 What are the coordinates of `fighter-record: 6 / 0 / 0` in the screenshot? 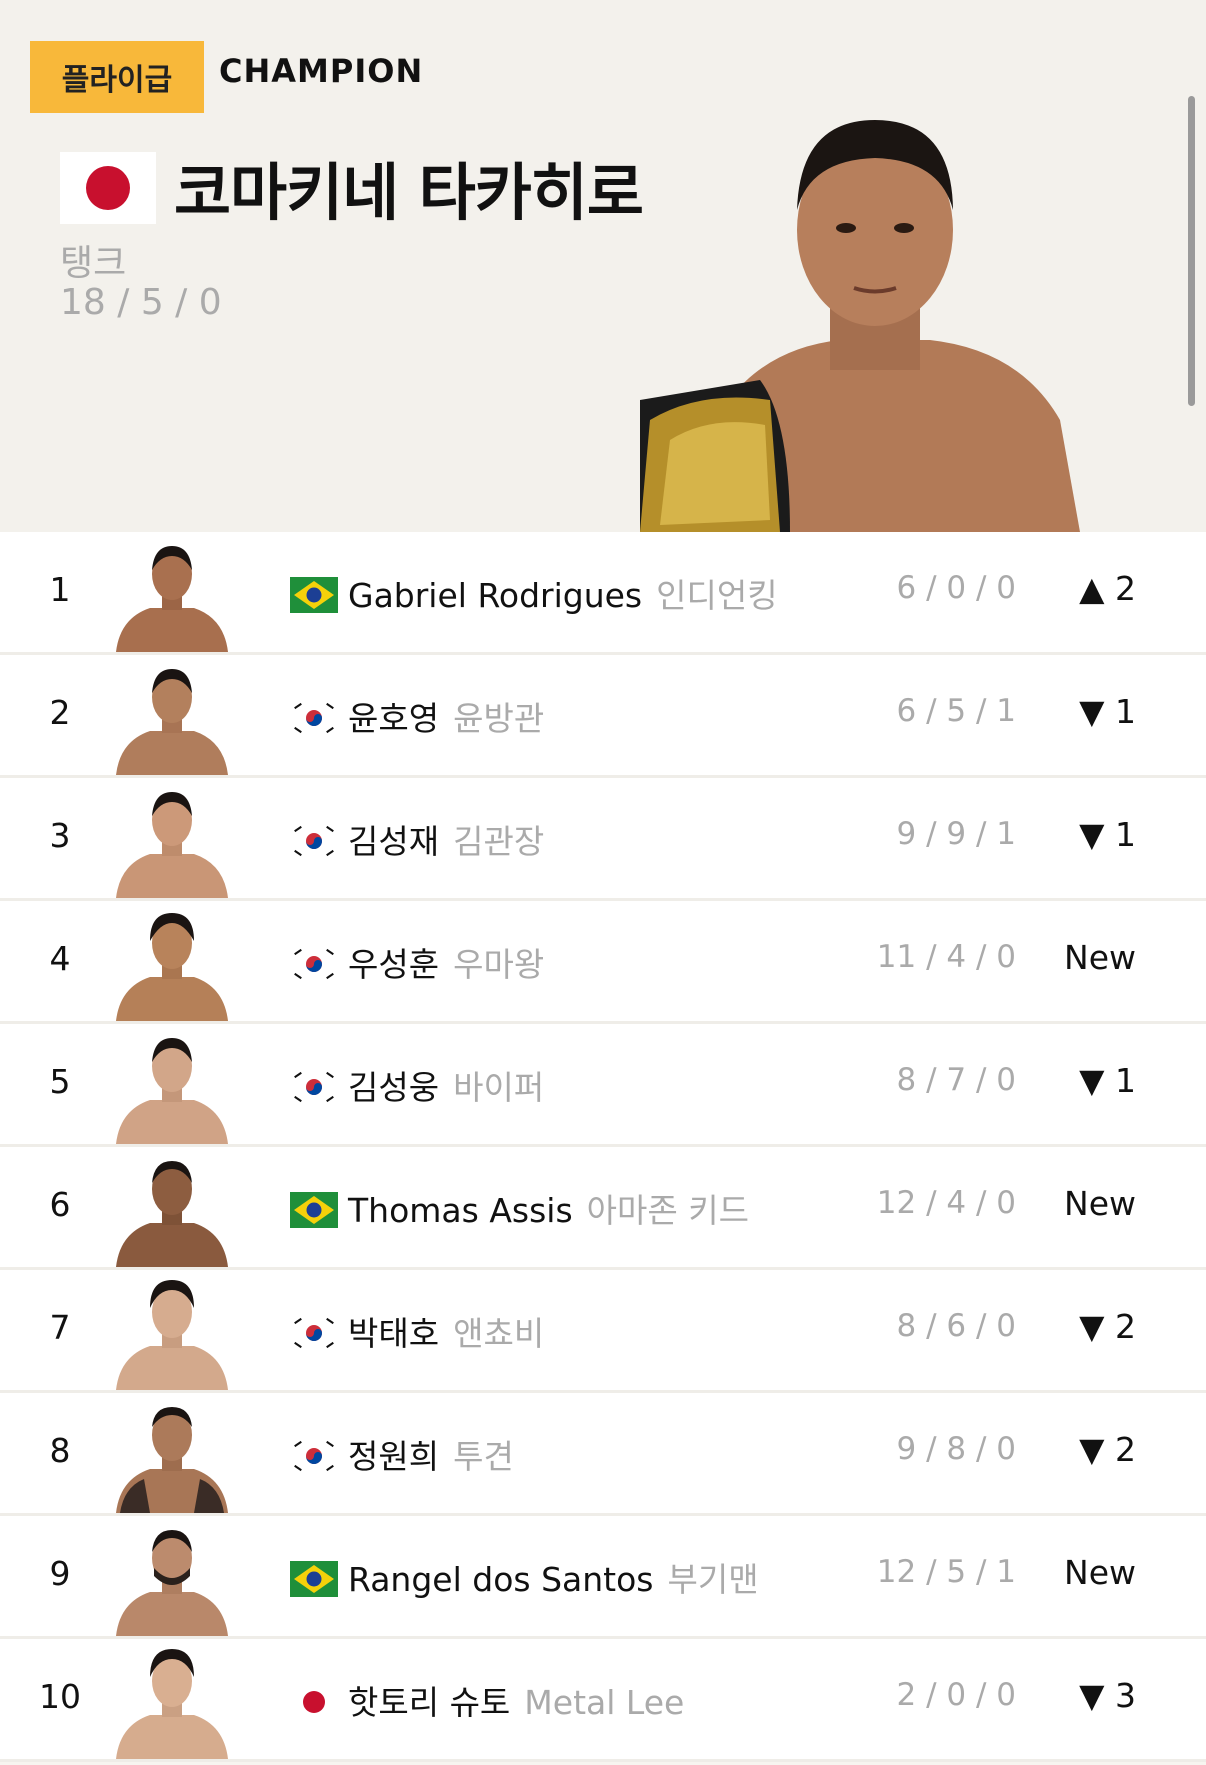 It's located at (956, 588).